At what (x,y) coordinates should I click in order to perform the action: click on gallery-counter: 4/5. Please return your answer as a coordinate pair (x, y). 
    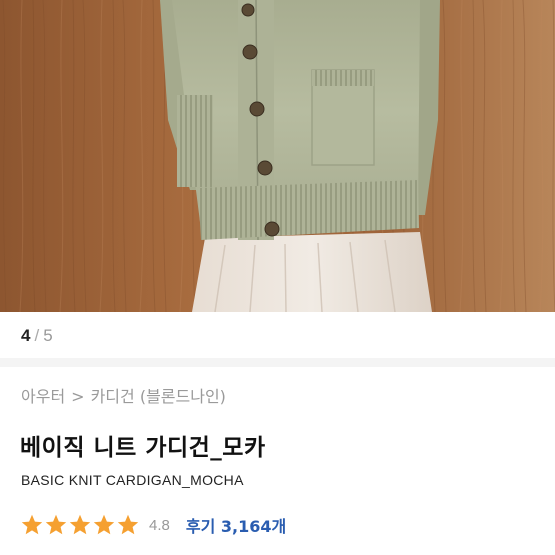
    Looking at the image, I should click on (37, 336).